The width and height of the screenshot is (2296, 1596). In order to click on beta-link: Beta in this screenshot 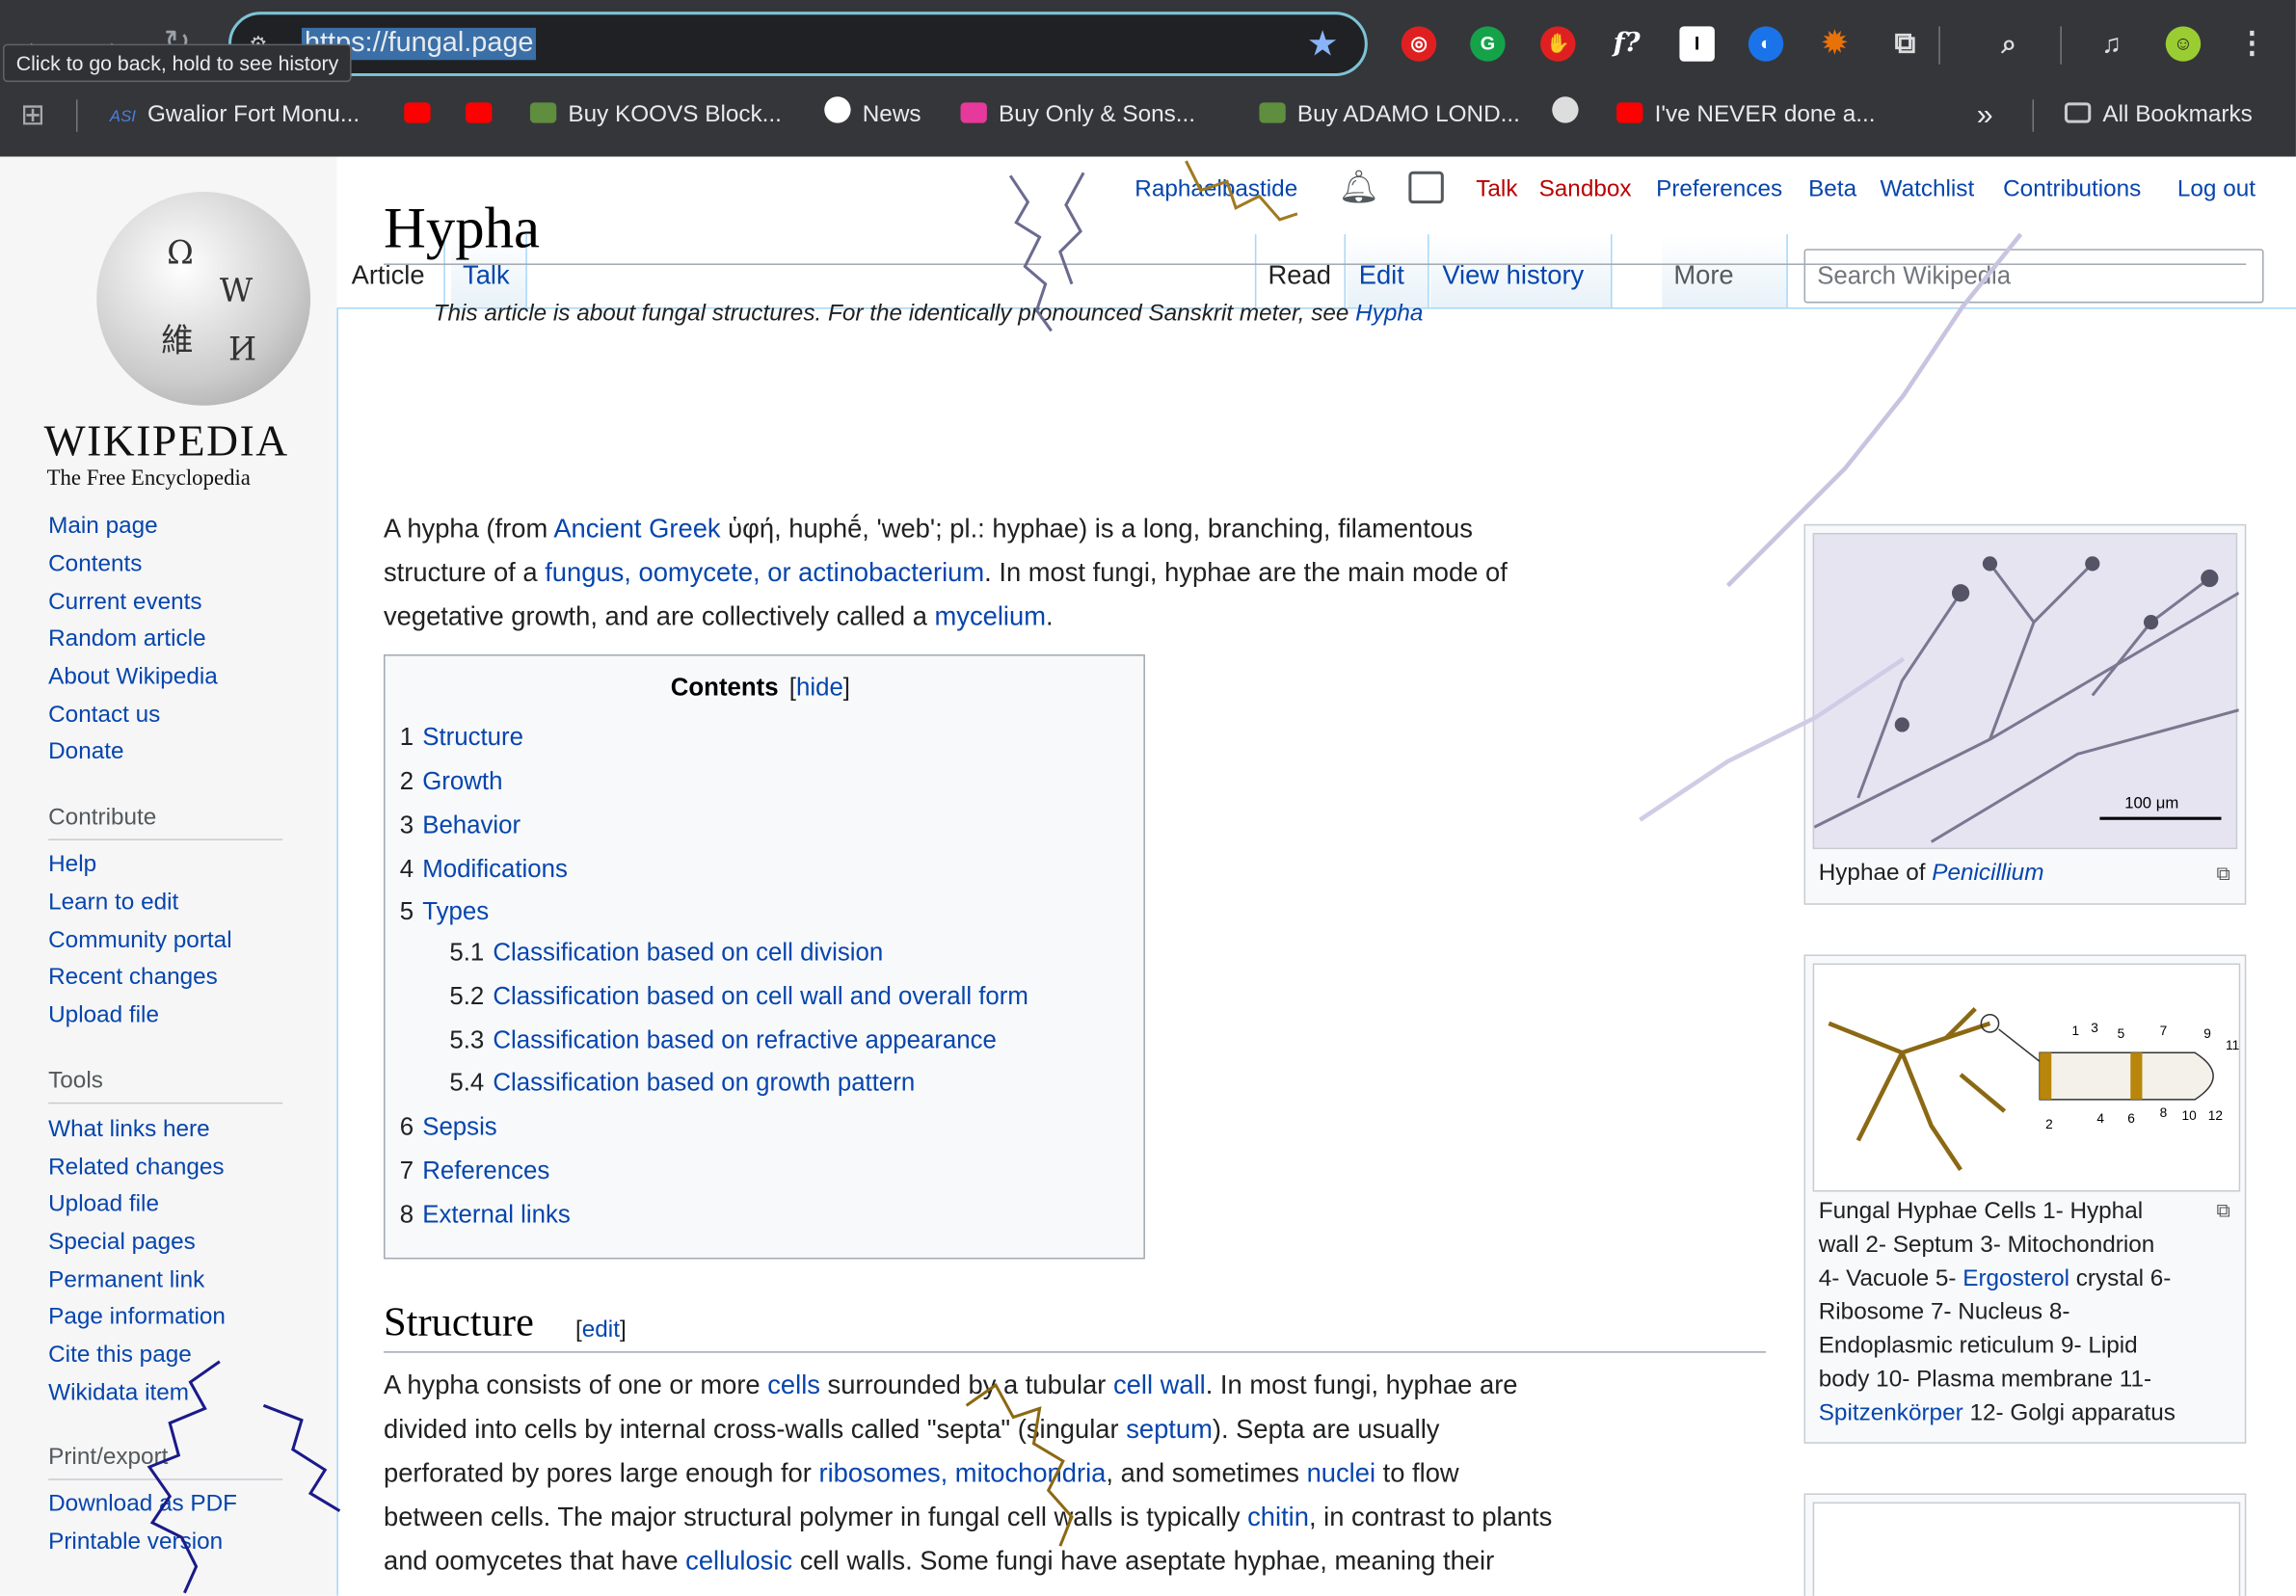, I will do `click(1832, 190)`.